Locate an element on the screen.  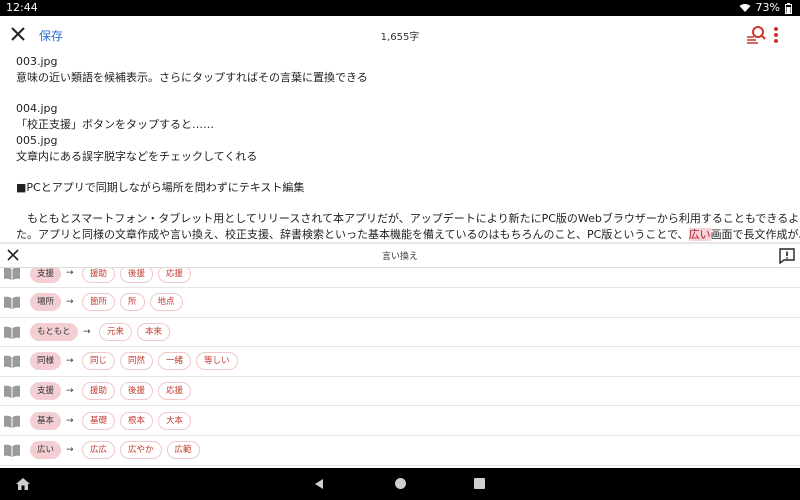
editor-line: 文章内にある誤字脱字などをチェックしてくれる is located at coordinates (137, 156).